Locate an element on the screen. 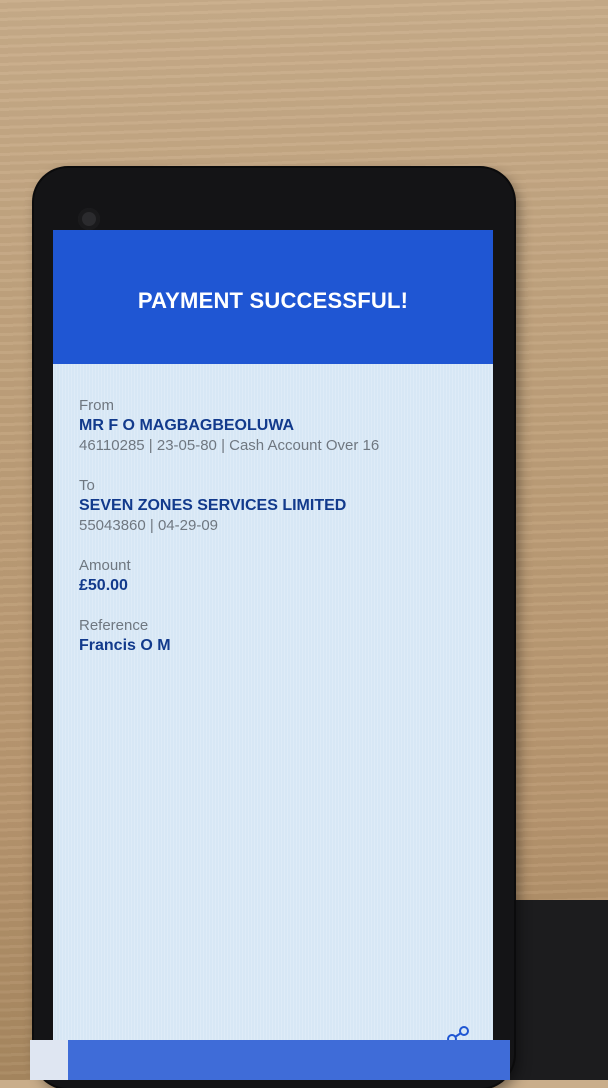  from-name: MR F O MAGBAGBEOLUWA is located at coordinates (187, 425).